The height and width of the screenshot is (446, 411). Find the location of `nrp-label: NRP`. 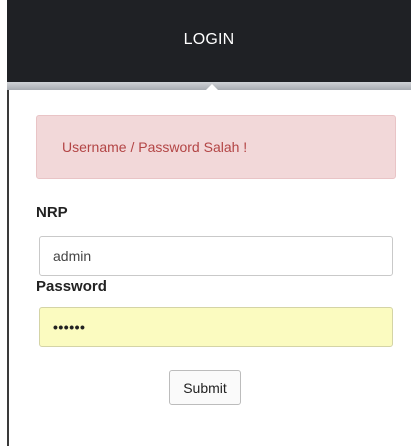

nrp-label: NRP is located at coordinates (52, 212).